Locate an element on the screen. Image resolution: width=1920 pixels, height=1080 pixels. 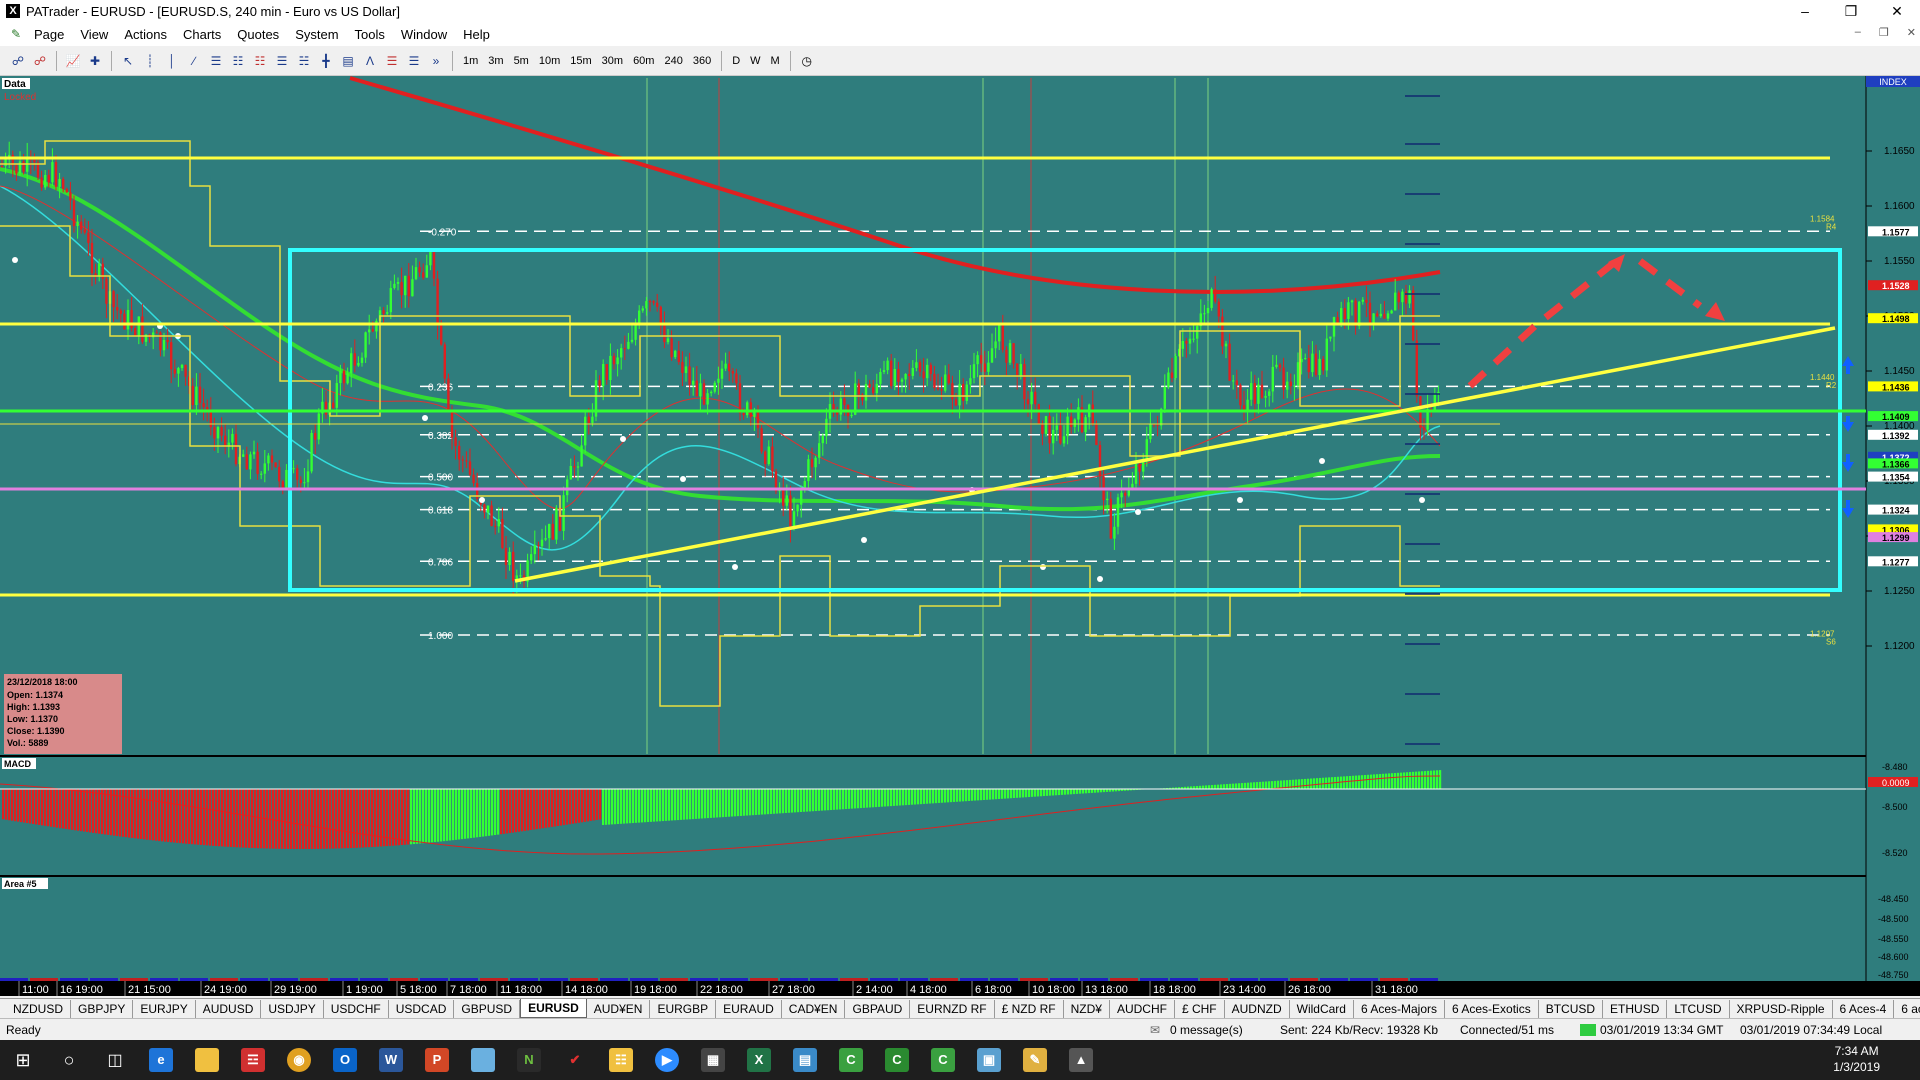
close-button: ✕ is located at coordinates (1897, 11).